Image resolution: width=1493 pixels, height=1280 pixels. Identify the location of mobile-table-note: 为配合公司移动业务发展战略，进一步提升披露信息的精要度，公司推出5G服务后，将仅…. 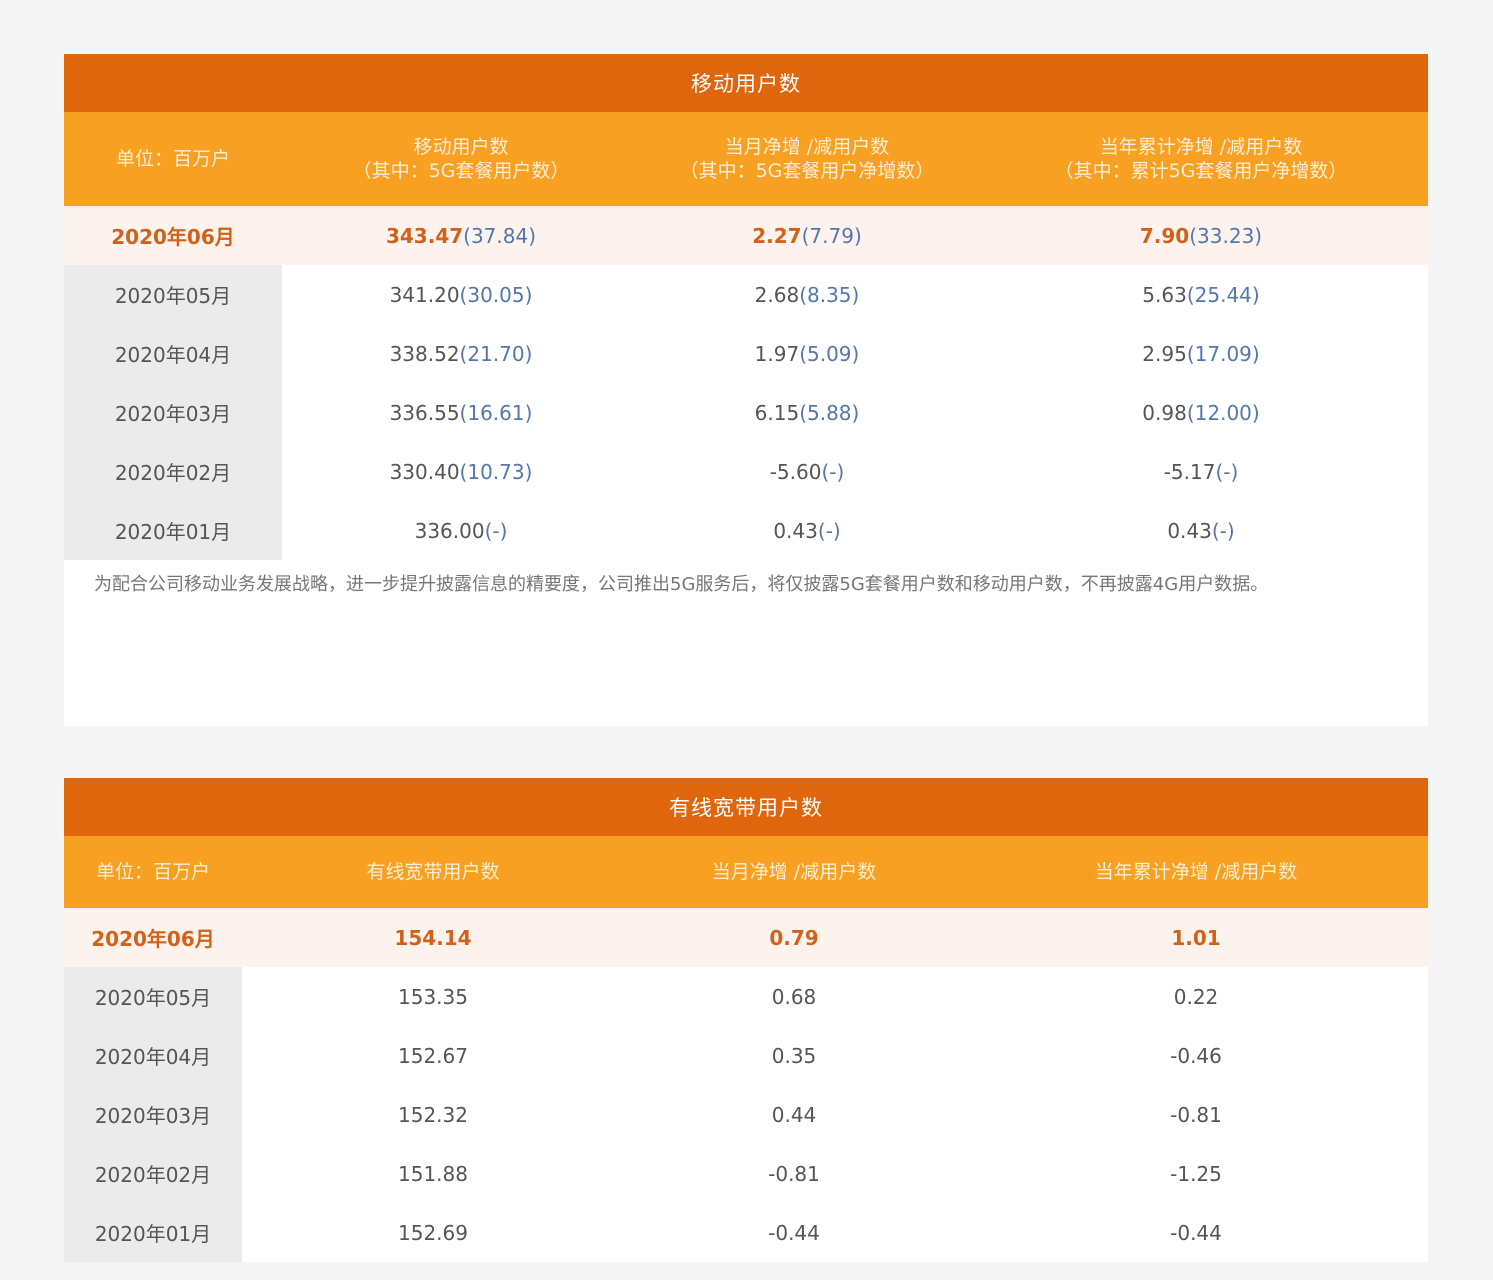
(681, 584).